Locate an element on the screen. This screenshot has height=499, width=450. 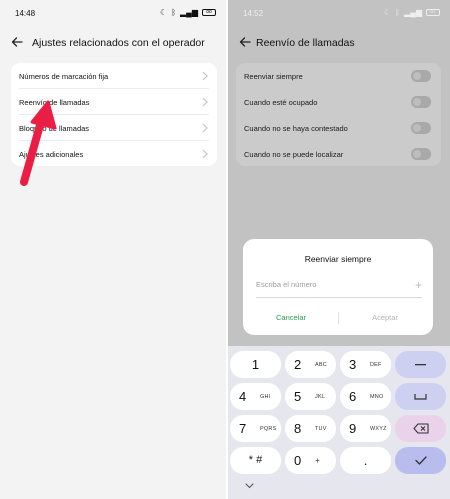
backspace-key is located at coordinates (420, 428).